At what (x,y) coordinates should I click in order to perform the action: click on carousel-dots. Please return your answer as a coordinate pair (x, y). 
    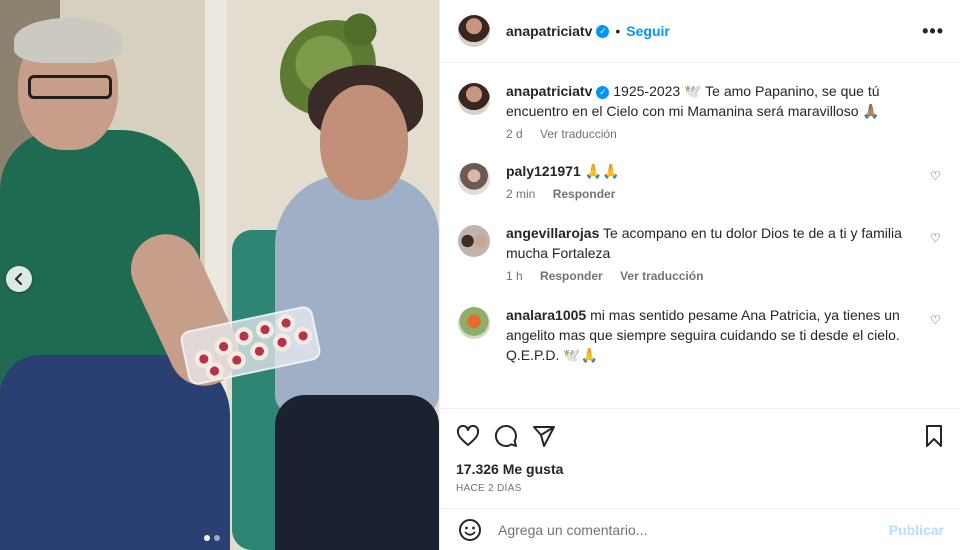
    Looking at the image, I should click on (212, 538).